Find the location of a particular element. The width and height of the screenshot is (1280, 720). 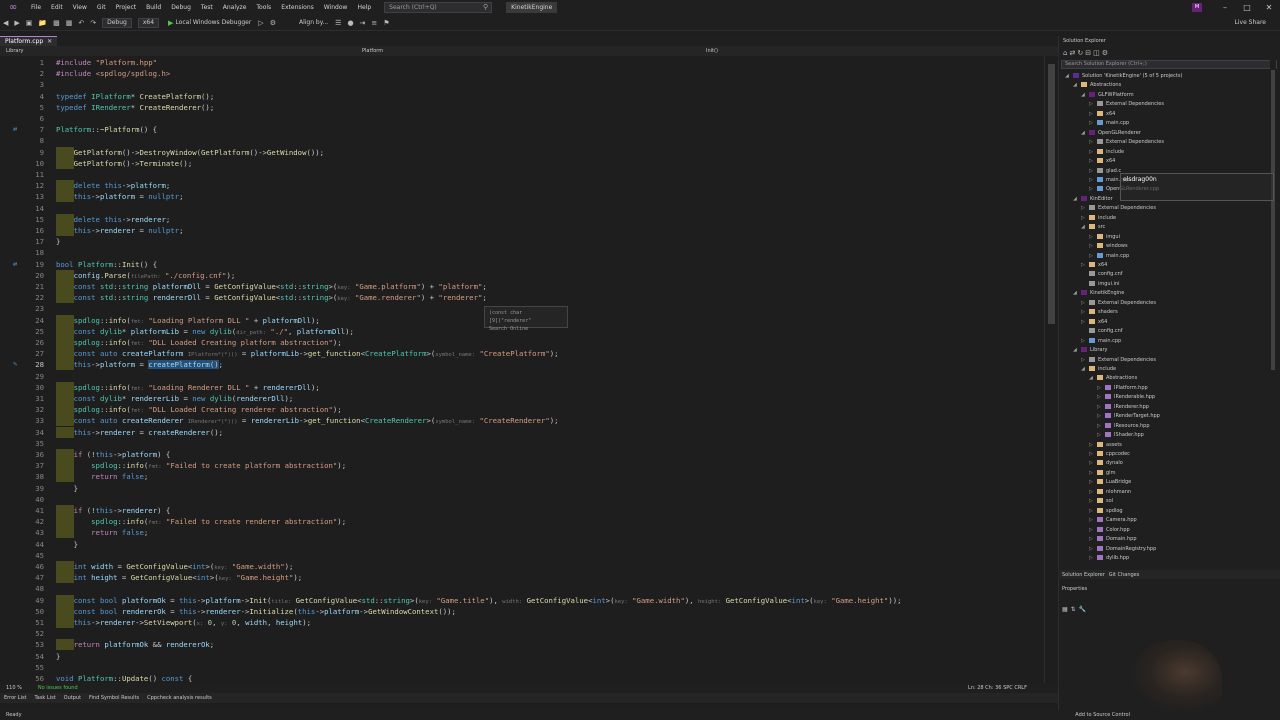

nav-member-dropdown: Init() is located at coordinates (712, 51).